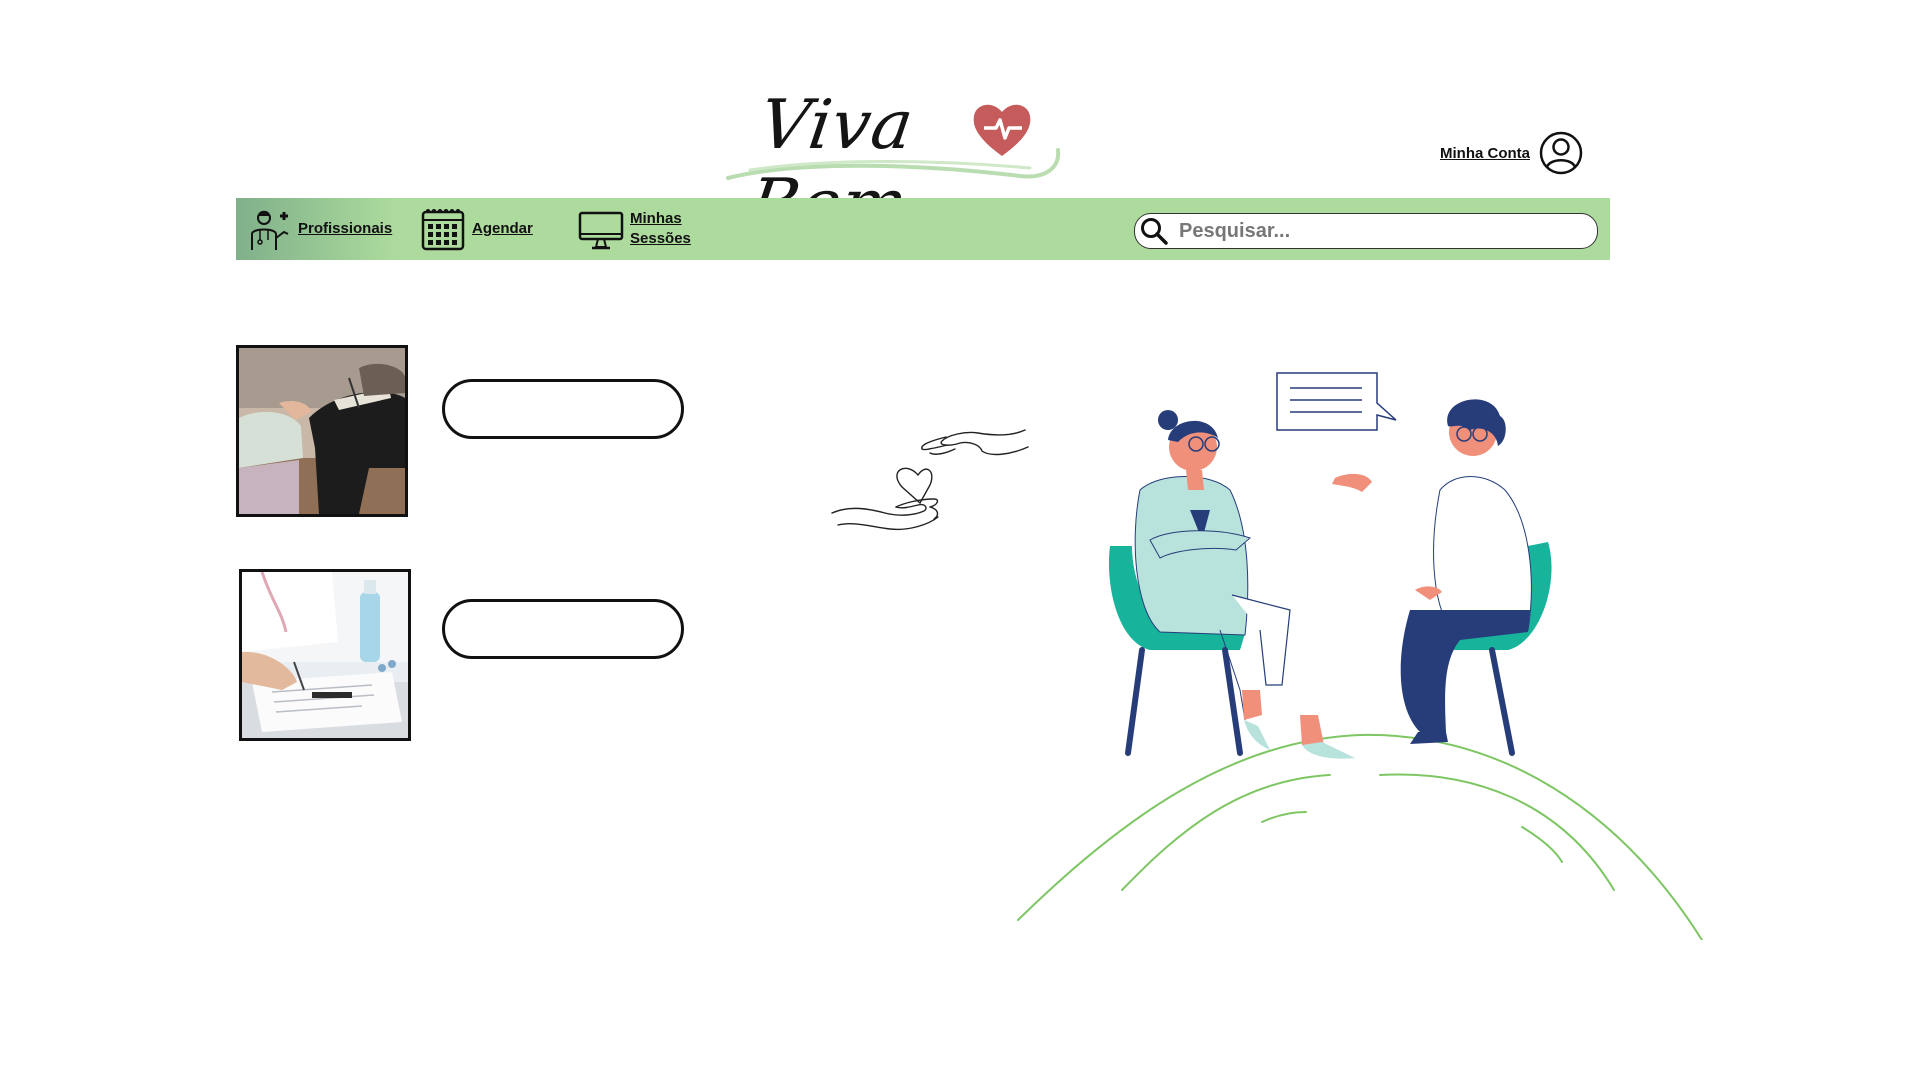 Image resolution: width=1920 pixels, height=1080 pixels. I want to click on account-link: Minha Conta, so click(1512, 153).